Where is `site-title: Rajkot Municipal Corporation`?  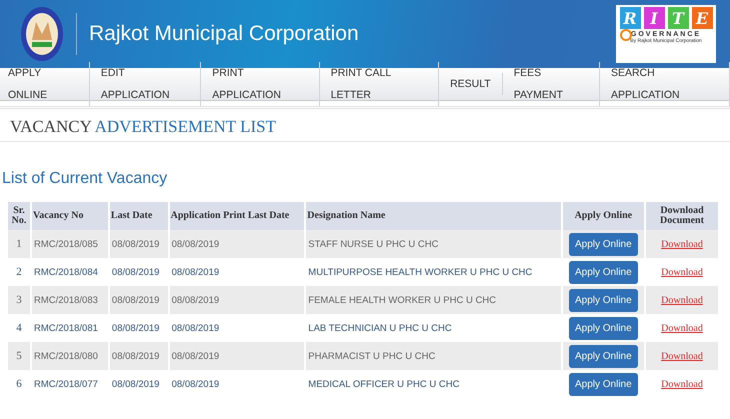
site-title: Rajkot Municipal Corporation is located at coordinates (224, 34).